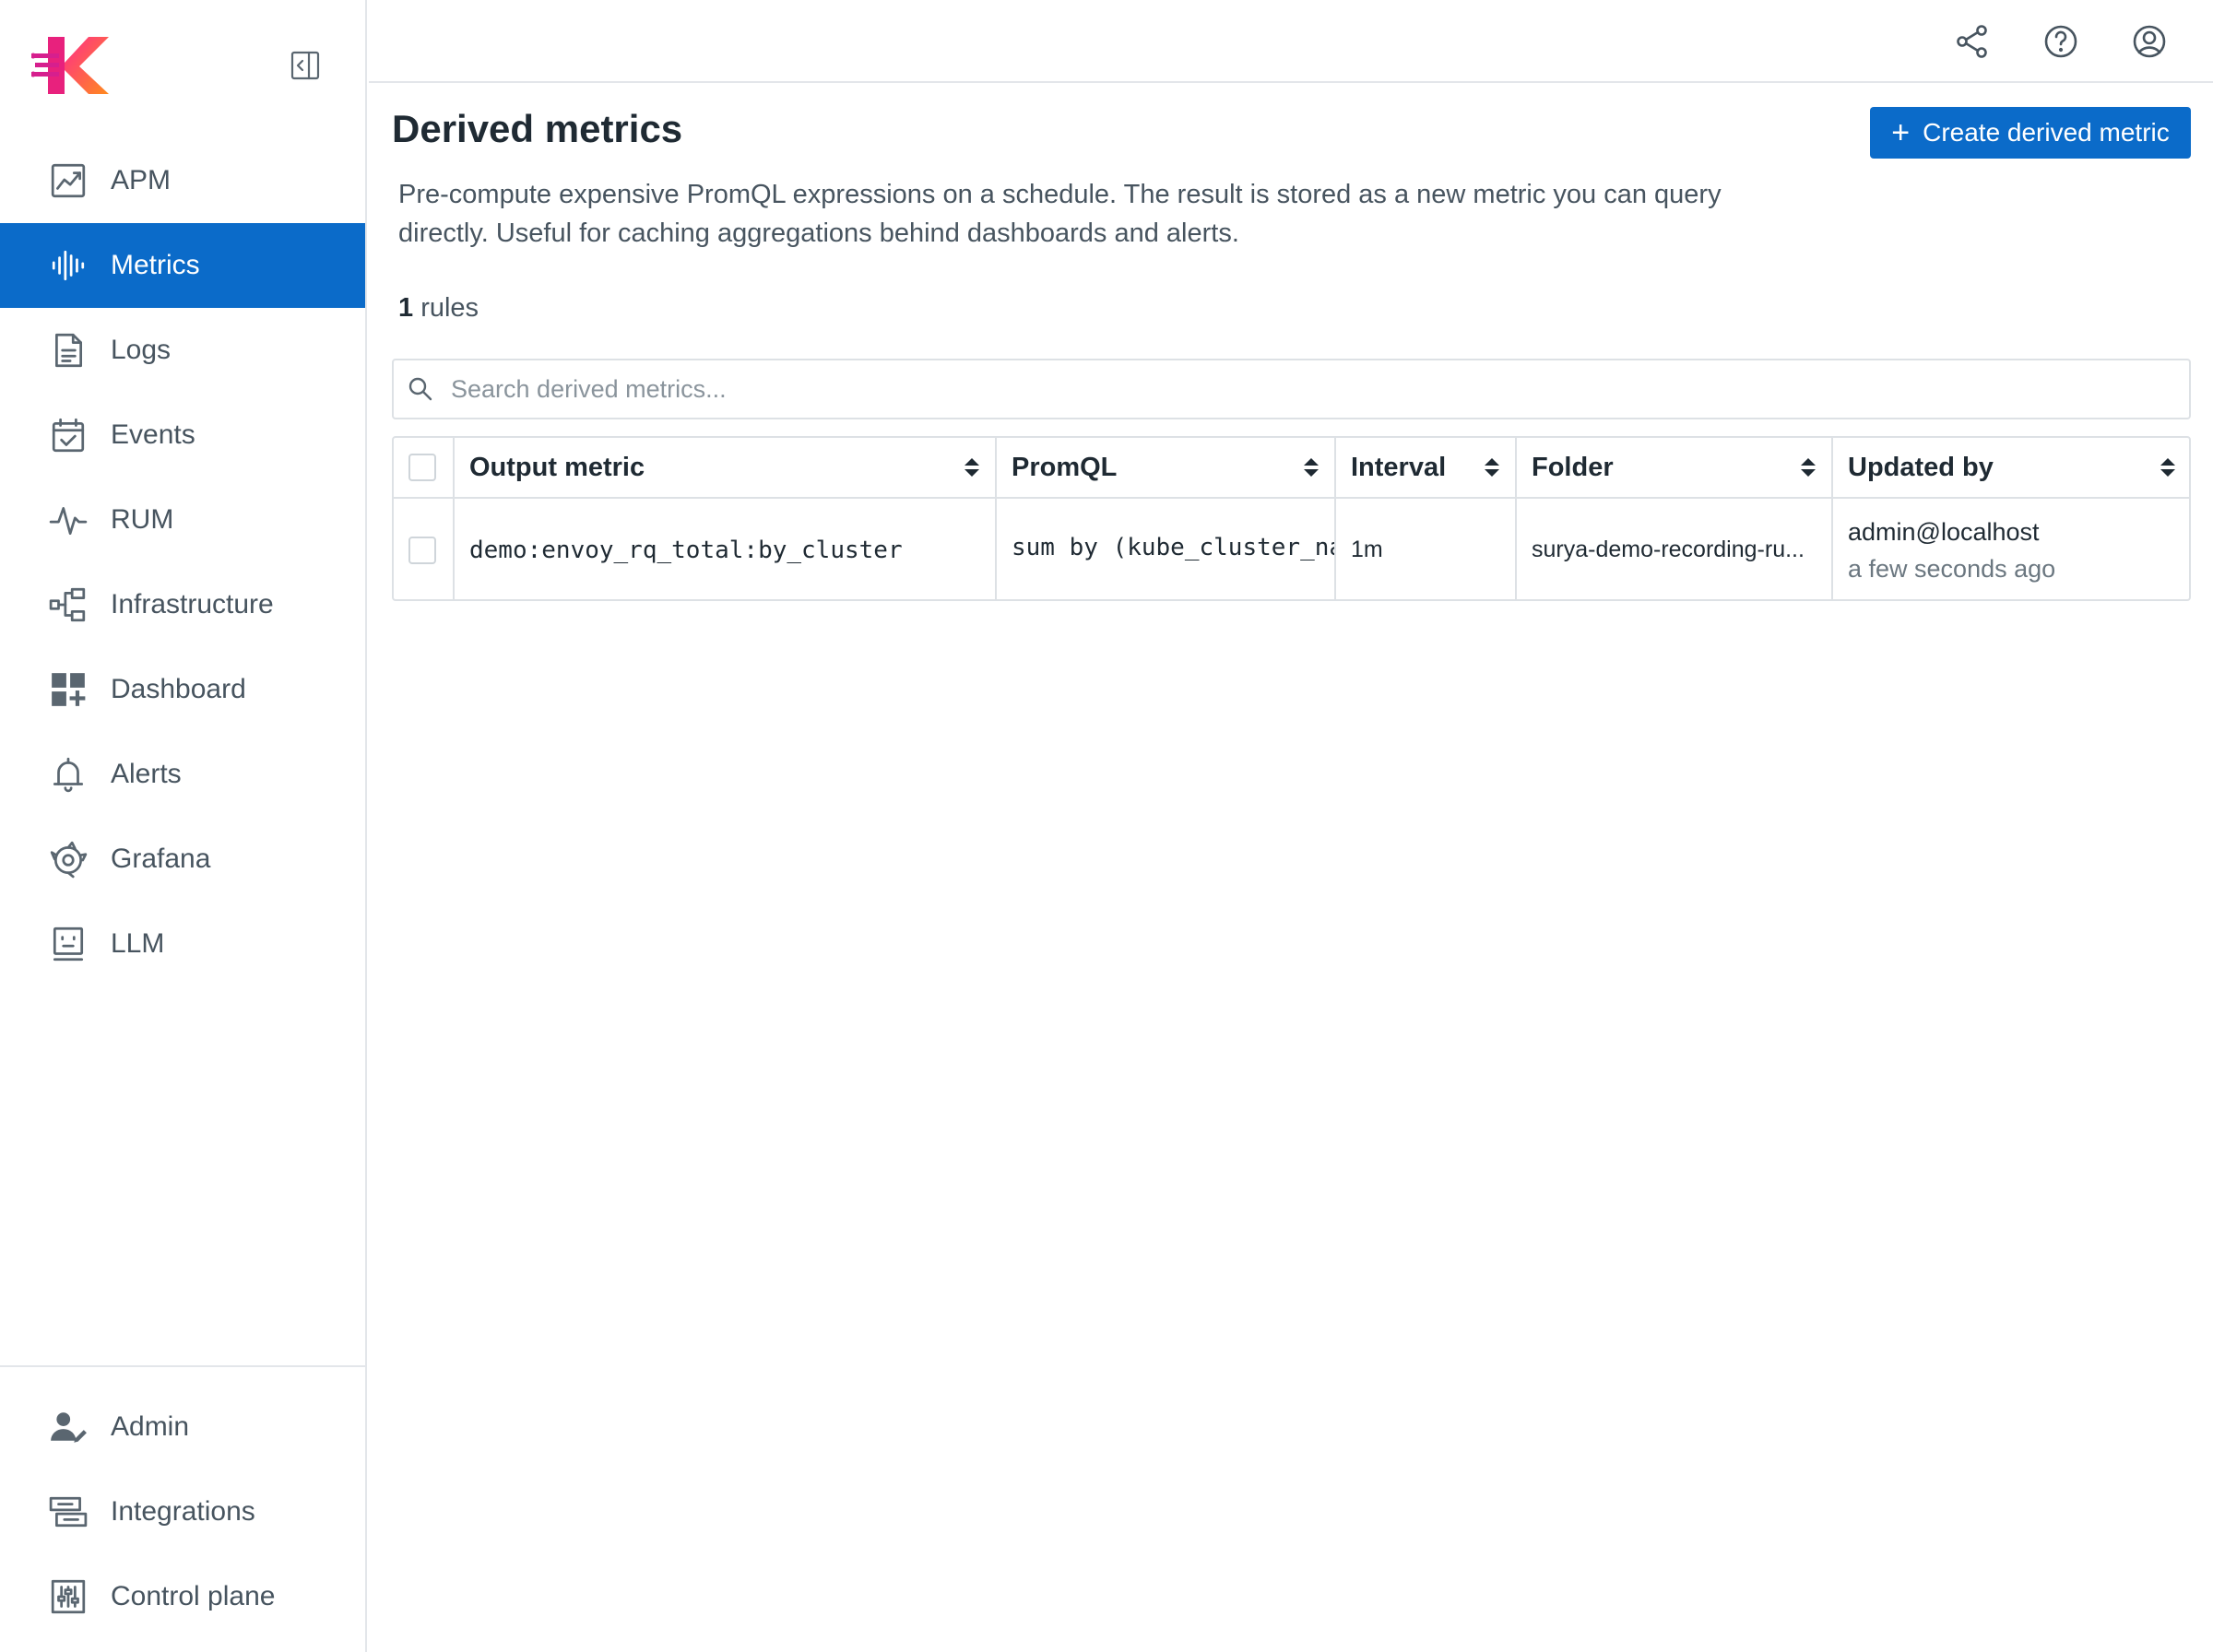 Image resolution: width=2213 pixels, height=1652 pixels. What do you see at coordinates (1367, 549) in the screenshot?
I see `interval-value: 1m` at bounding box center [1367, 549].